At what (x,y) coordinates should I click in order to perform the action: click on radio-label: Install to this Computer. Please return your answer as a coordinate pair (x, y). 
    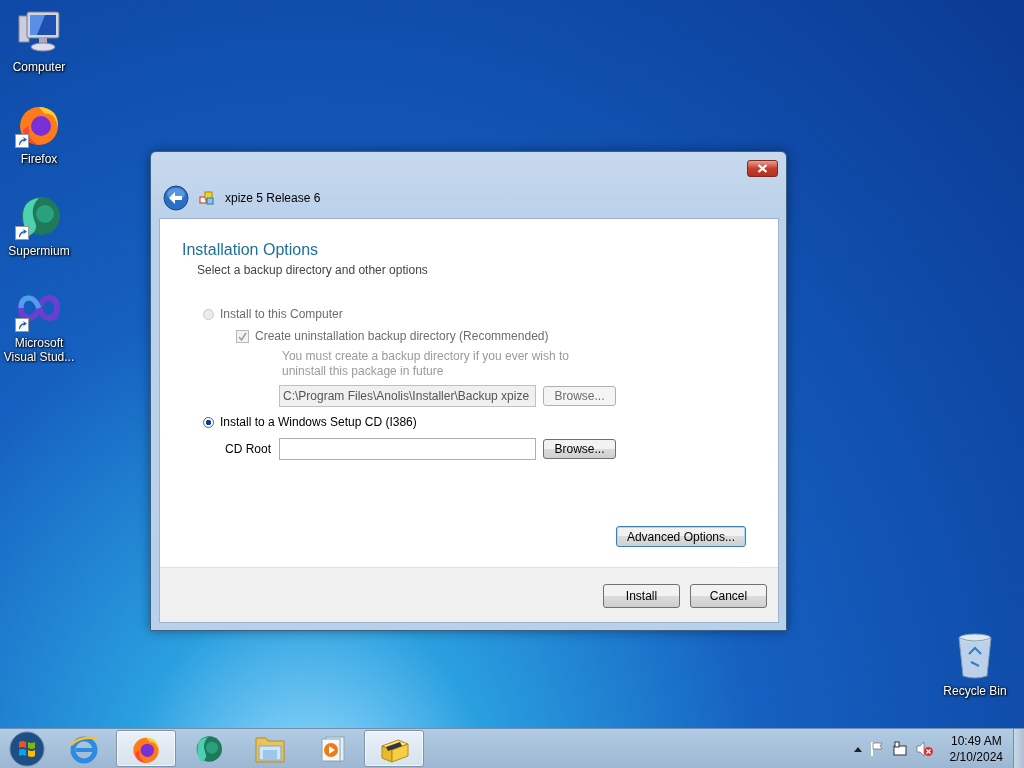
    Looking at the image, I should click on (281, 314).